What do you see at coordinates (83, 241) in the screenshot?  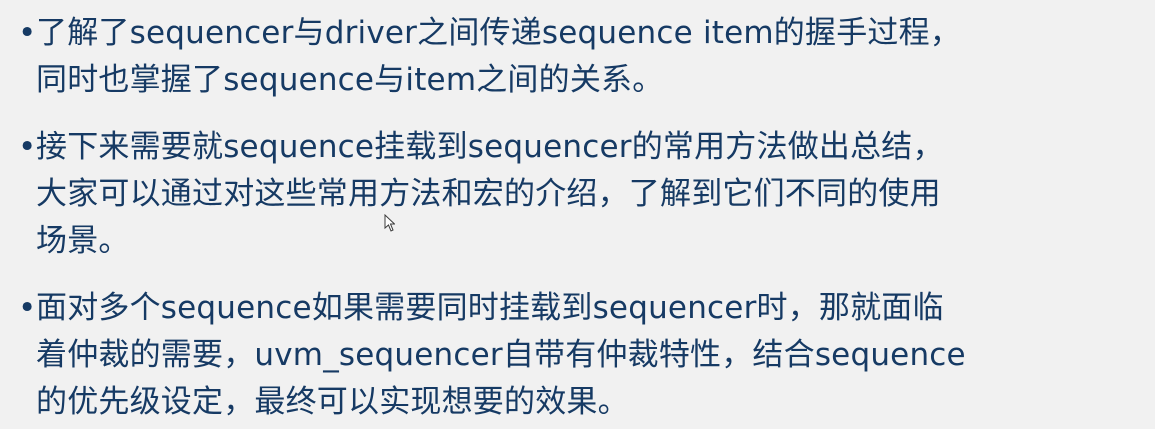 I see `bullet-2-line-3: 场景。` at bounding box center [83, 241].